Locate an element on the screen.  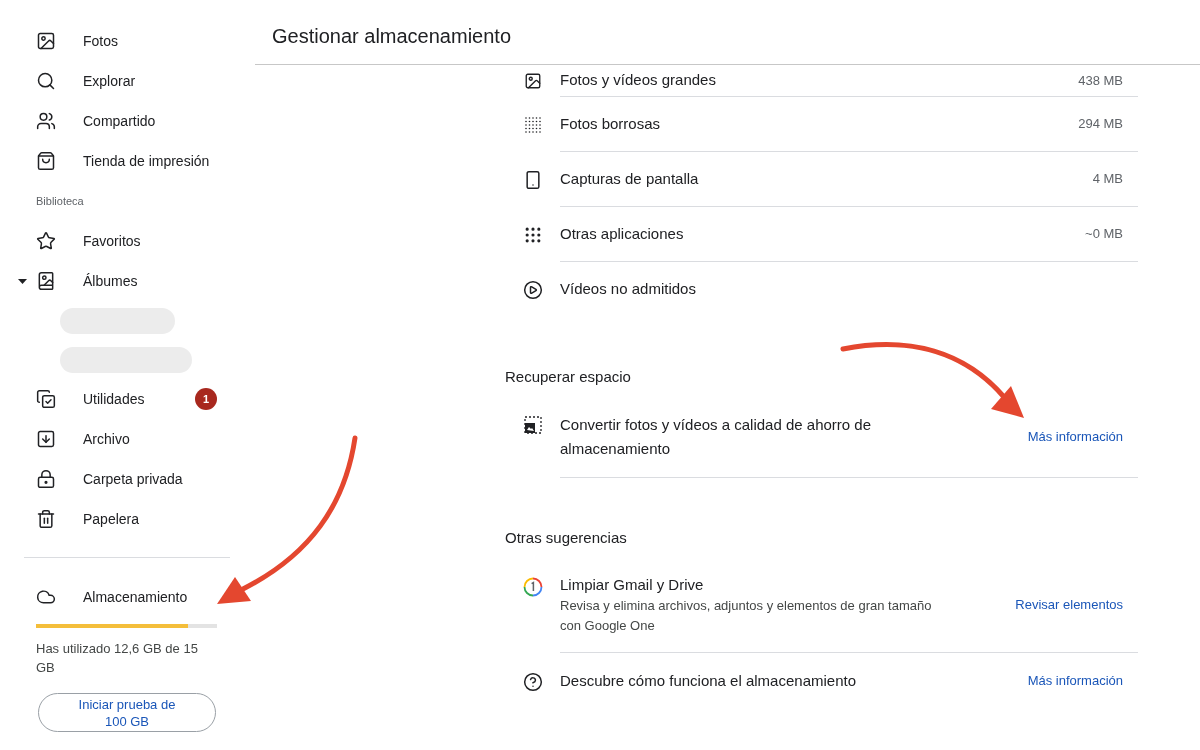
section-heading: Recuperar espacio is located at coordinates (568, 377).